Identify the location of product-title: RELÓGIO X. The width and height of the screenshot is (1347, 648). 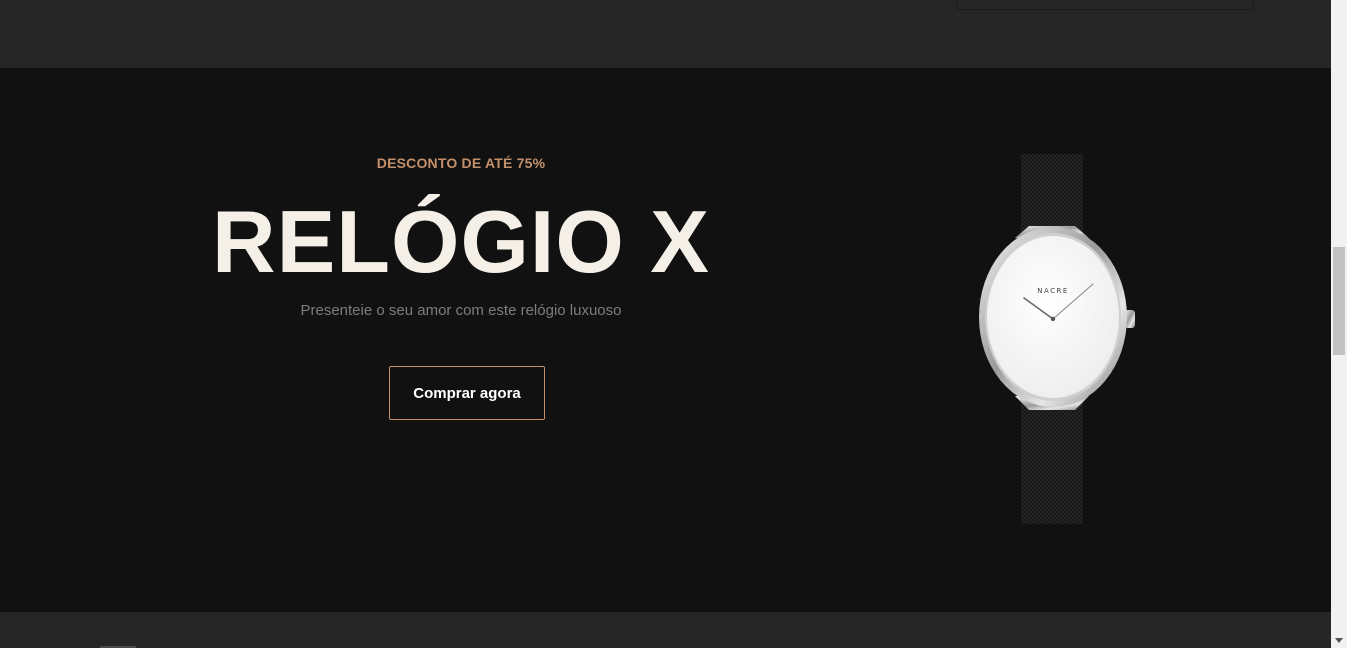
(461, 241).